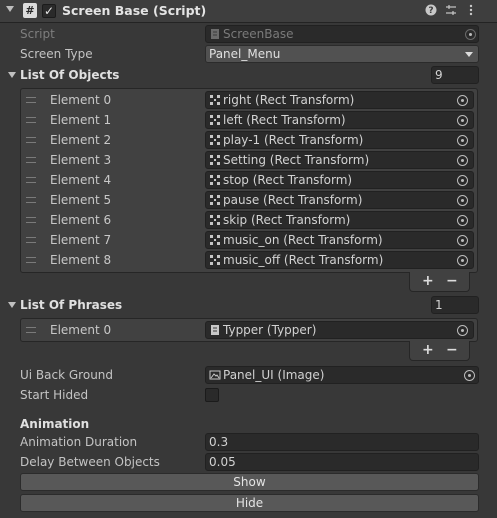  What do you see at coordinates (81, 180) in the screenshot?
I see `element-label: Element 4` at bounding box center [81, 180].